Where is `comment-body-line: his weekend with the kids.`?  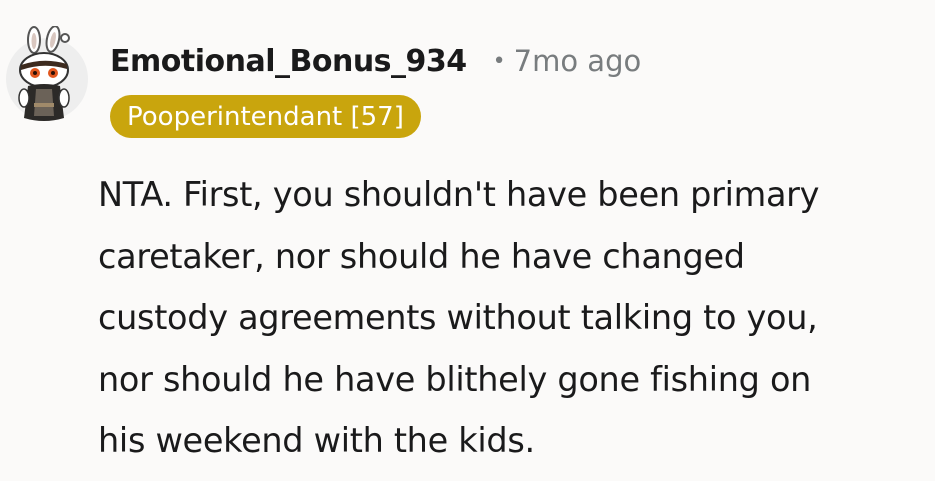
comment-body-line: his weekend with the kids. is located at coordinates (316, 440).